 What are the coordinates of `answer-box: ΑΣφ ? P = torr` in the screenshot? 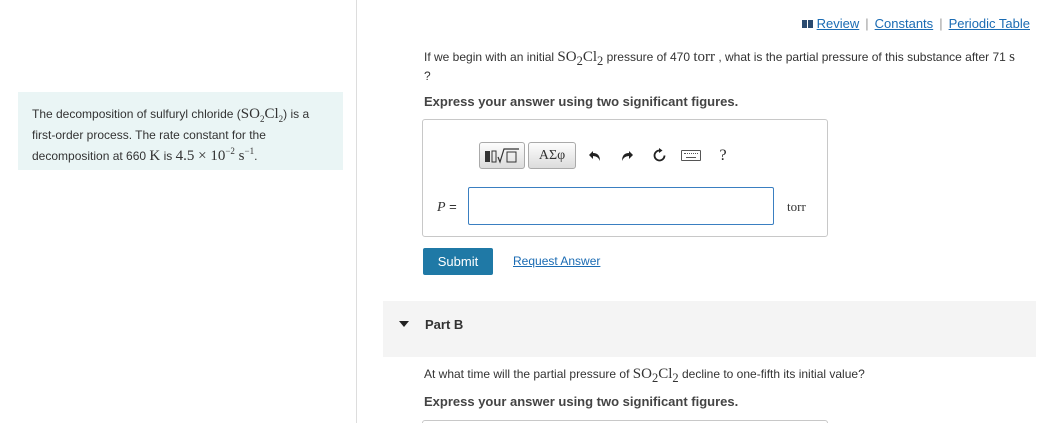 It's located at (625, 178).